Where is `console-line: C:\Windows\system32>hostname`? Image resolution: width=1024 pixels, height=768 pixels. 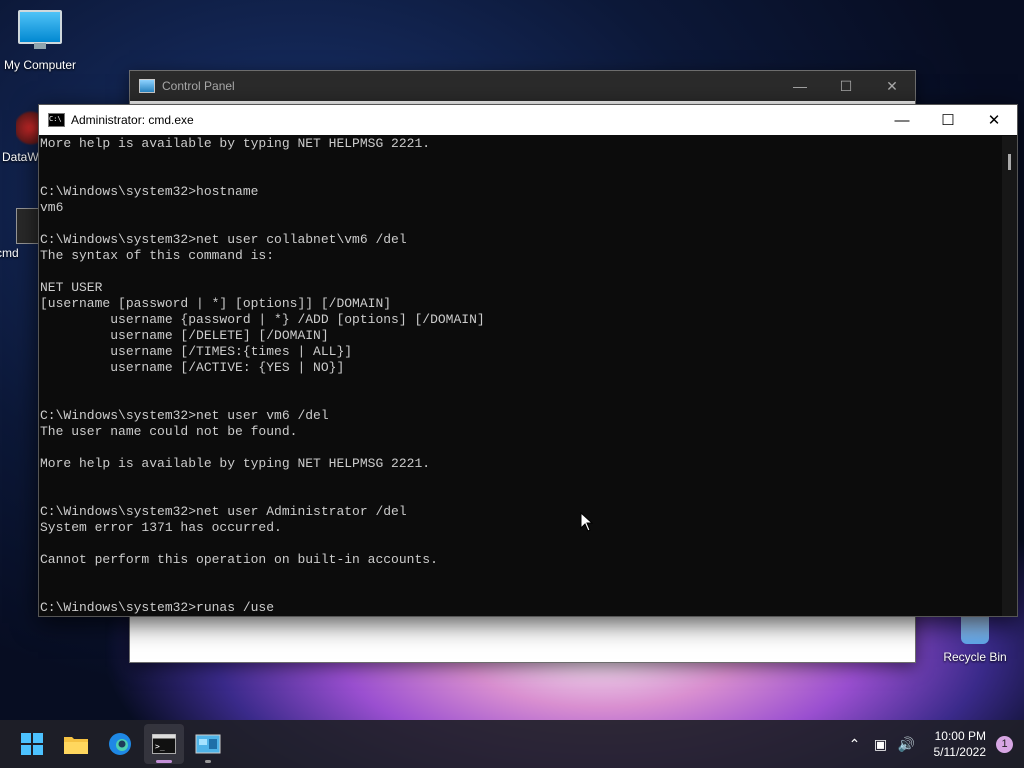 console-line: C:\Windows\system32>hostname is located at coordinates (149, 191).